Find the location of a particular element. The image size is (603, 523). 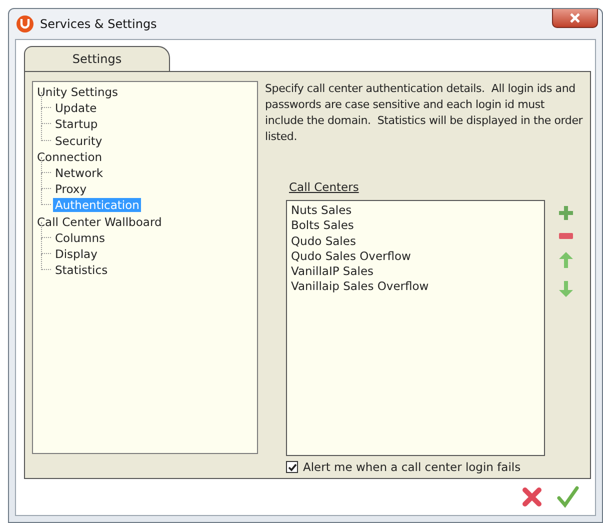

close-button is located at coordinates (575, 18).